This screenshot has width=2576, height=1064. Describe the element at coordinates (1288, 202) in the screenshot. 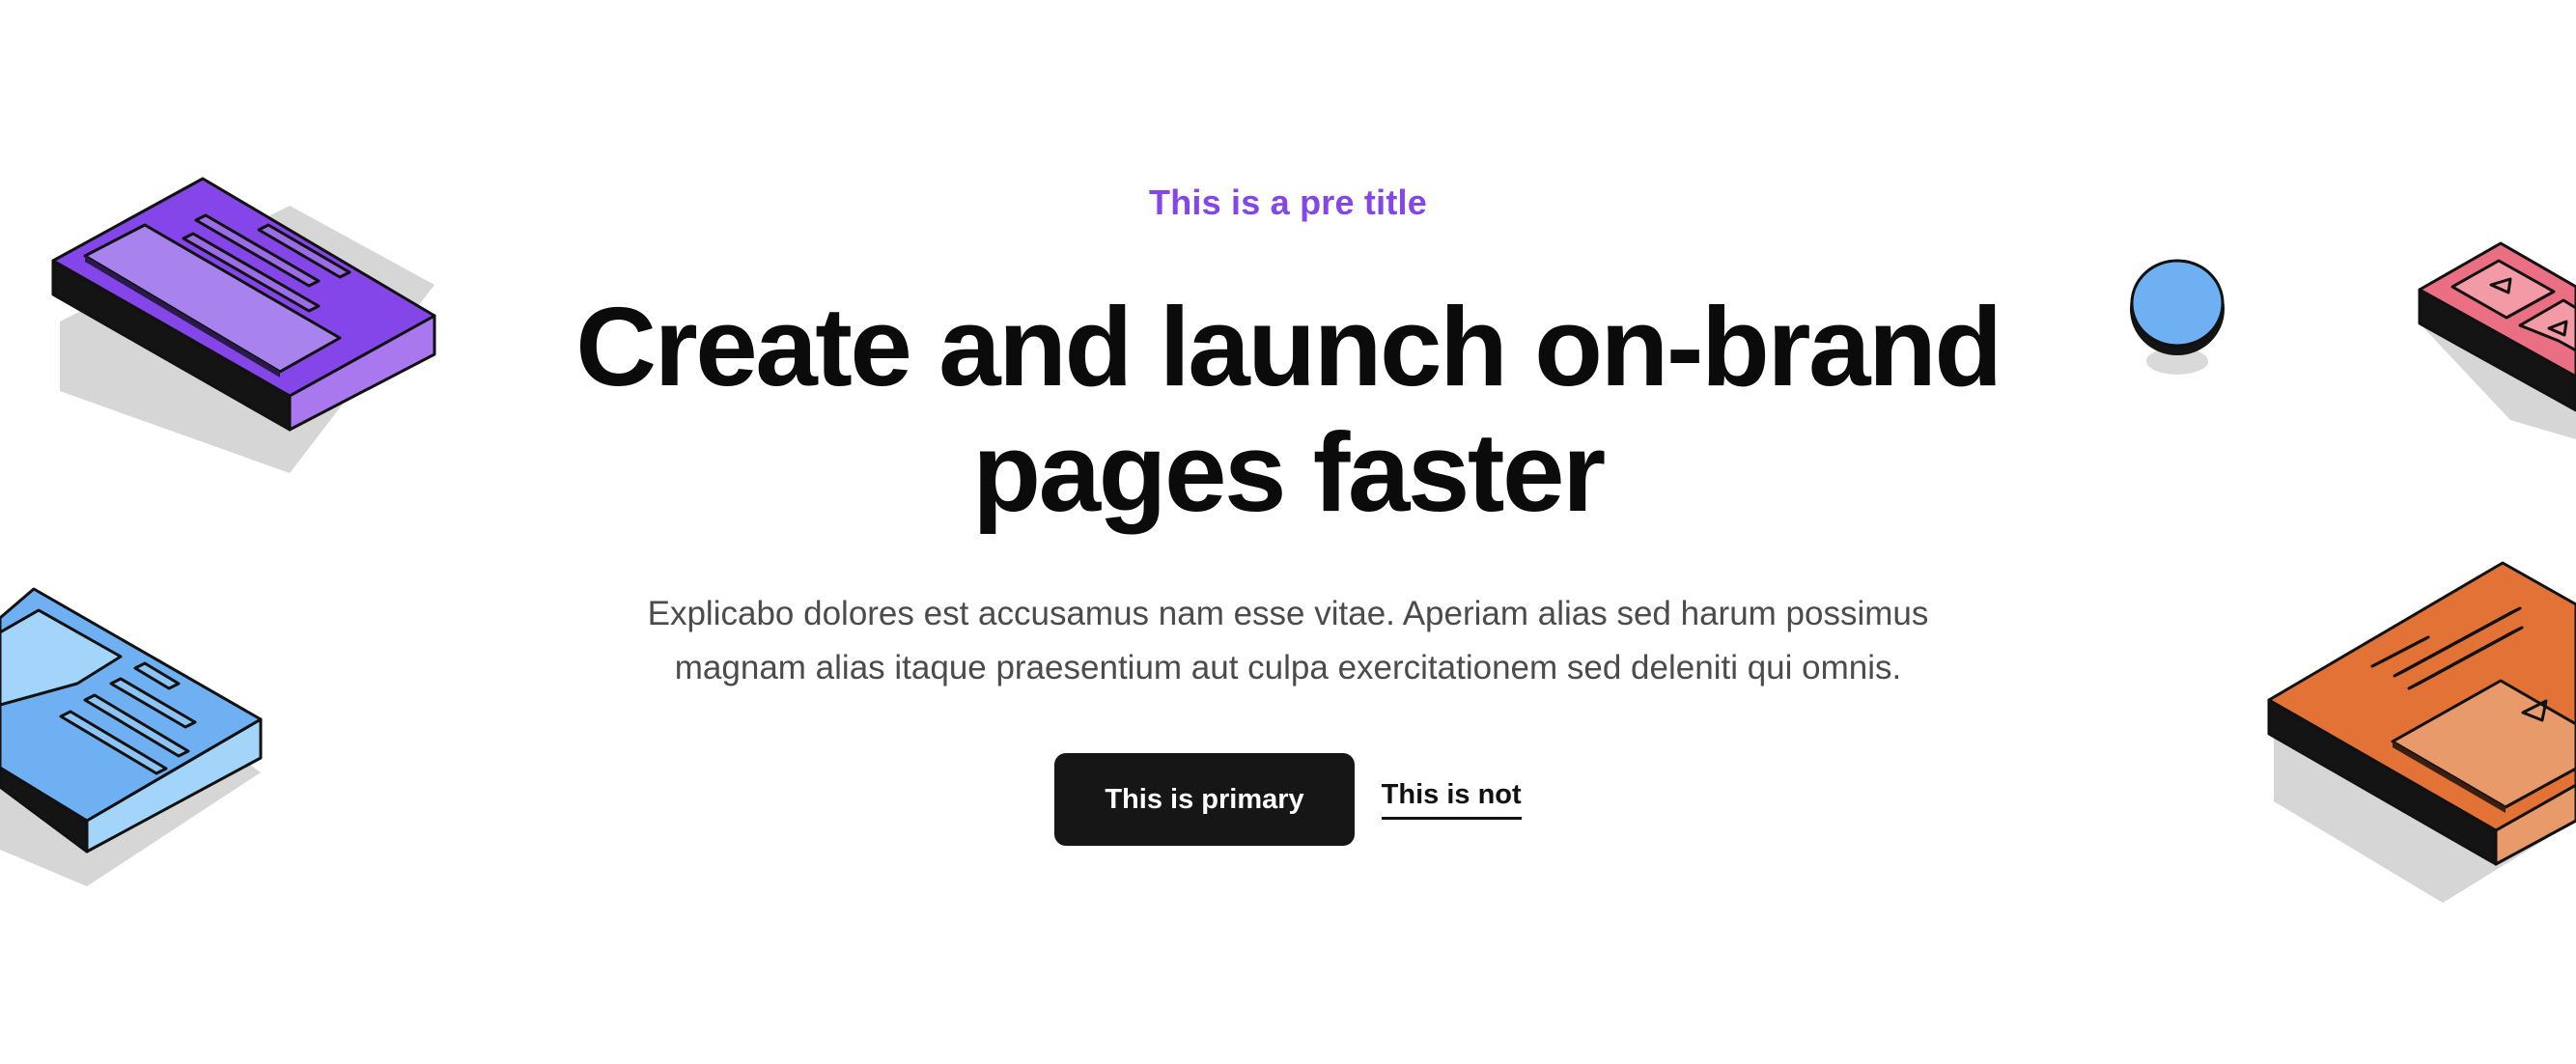

I see `pre-title: This is a pre title` at that location.